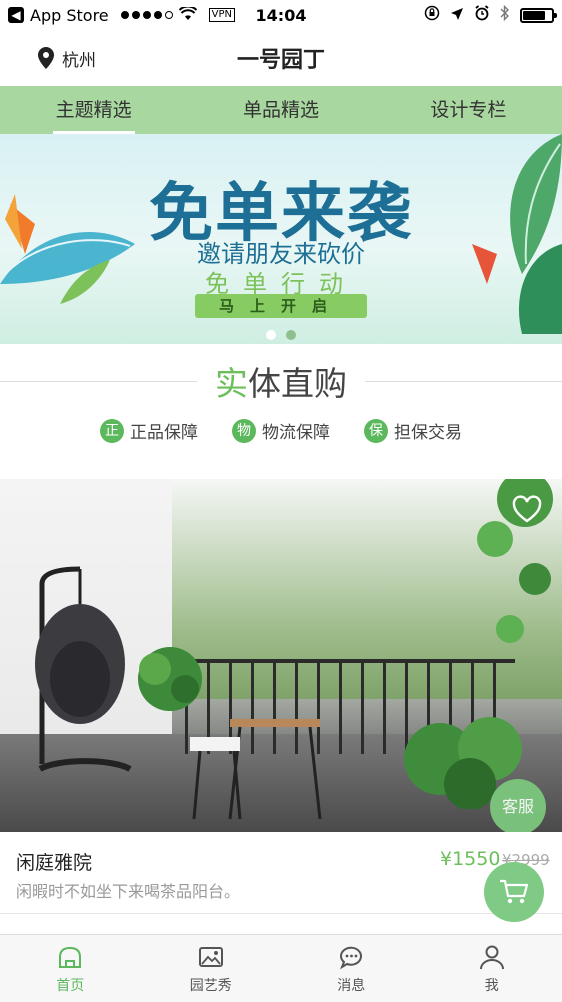 The width and height of the screenshot is (562, 1002). Describe the element at coordinates (70, 985) in the screenshot. I see `tabbar-label: 首页` at that location.